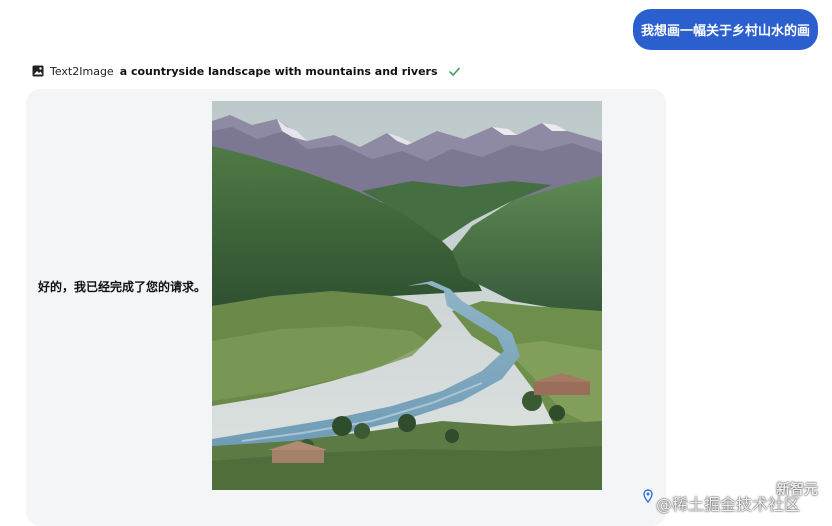  I want to click on watermark: 新智元 @稀土掘金技术社区, so click(742, 499).